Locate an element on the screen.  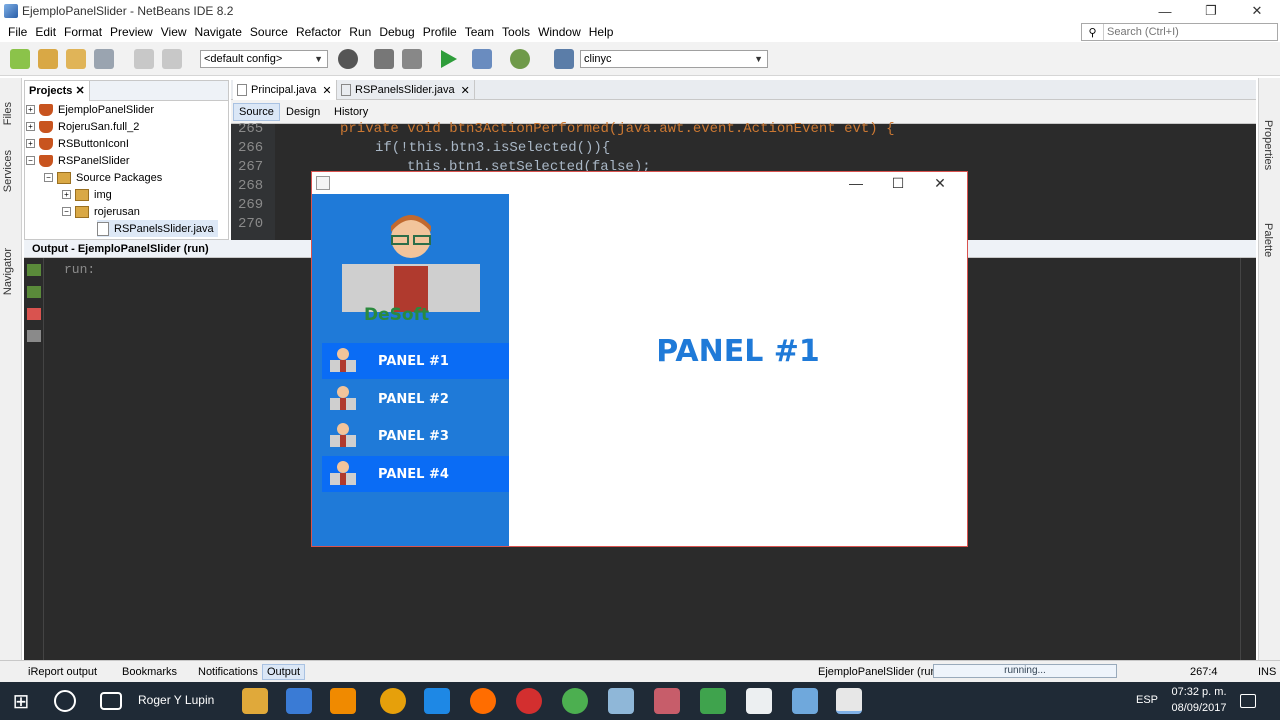
tab-bookmarks: Bookmarks is located at coordinates (149, 672).